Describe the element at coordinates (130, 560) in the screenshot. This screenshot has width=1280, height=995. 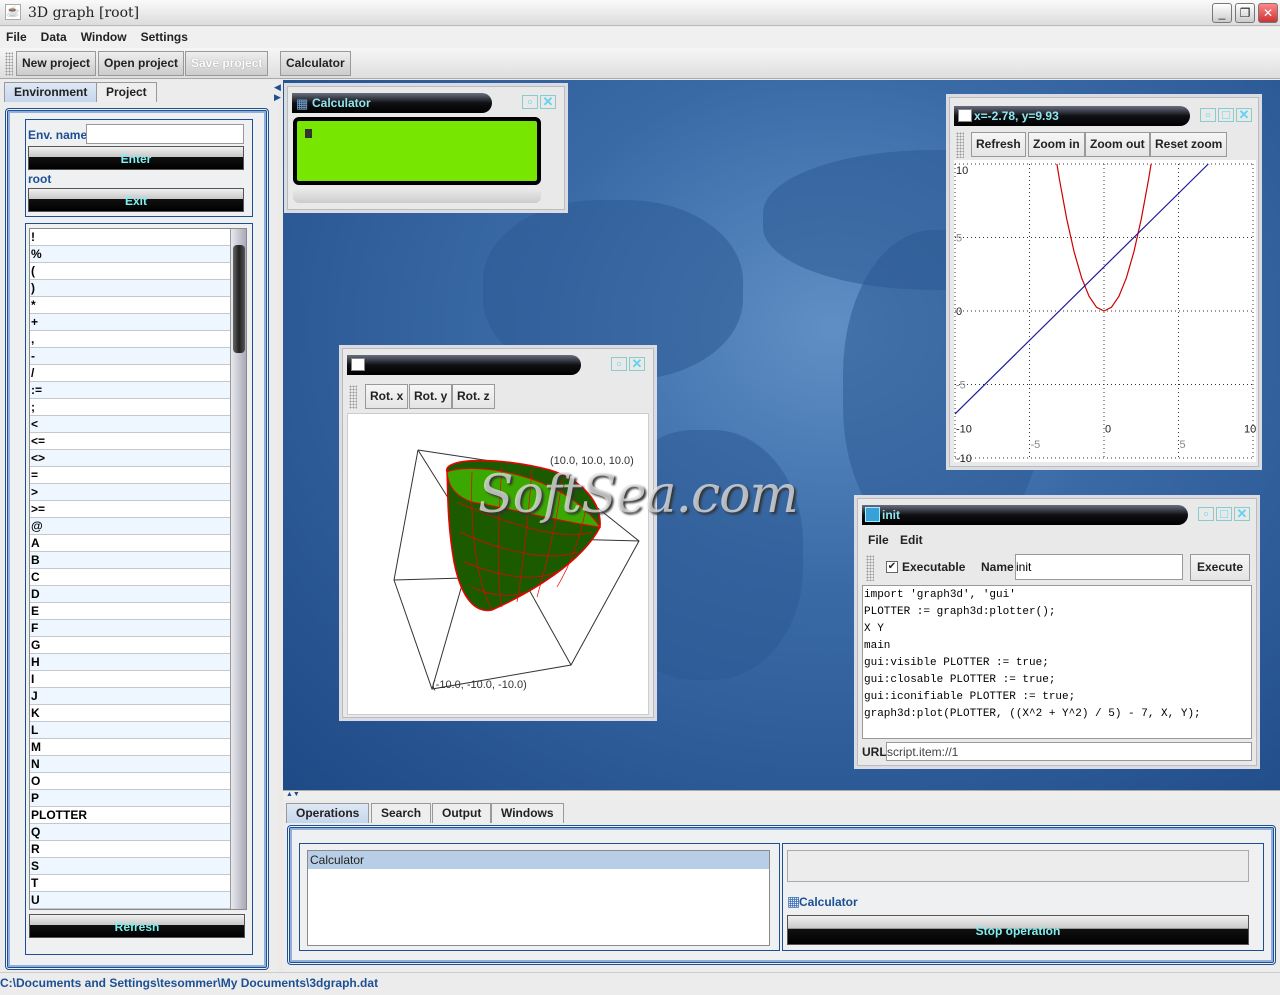
I see `symbol-list-item: B` at that location.